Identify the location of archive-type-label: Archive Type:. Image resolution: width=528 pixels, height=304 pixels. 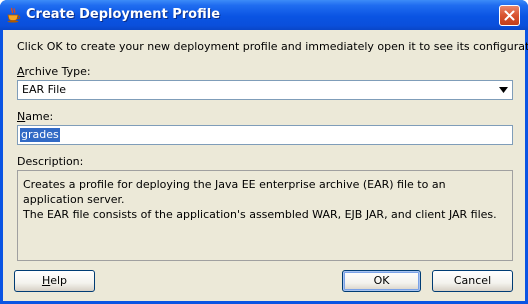
(54, 71).